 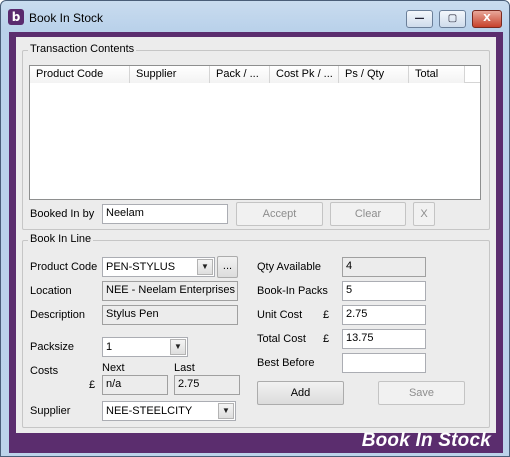 What do you see at coordinates (452, 19) in the screenshot?
I see `maximize-button: ▢` at bounding box center [452, 19].